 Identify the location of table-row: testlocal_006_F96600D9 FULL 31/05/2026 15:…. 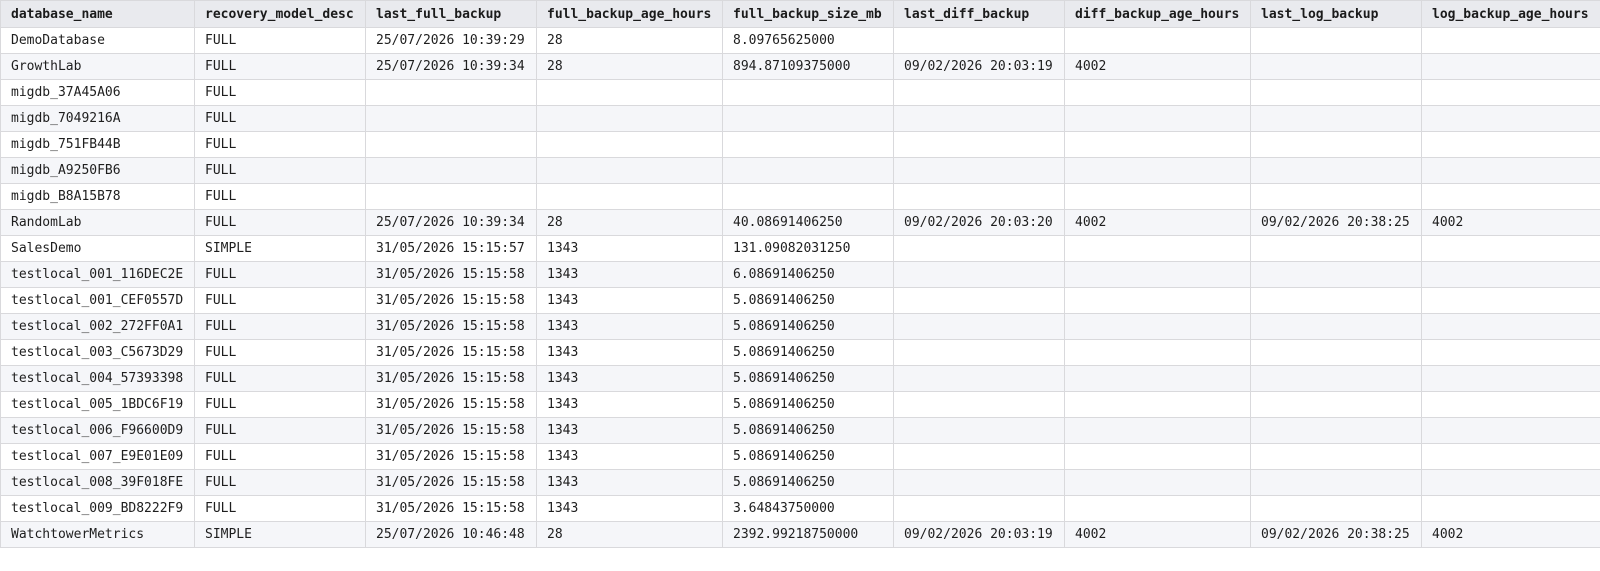
(800, 430).